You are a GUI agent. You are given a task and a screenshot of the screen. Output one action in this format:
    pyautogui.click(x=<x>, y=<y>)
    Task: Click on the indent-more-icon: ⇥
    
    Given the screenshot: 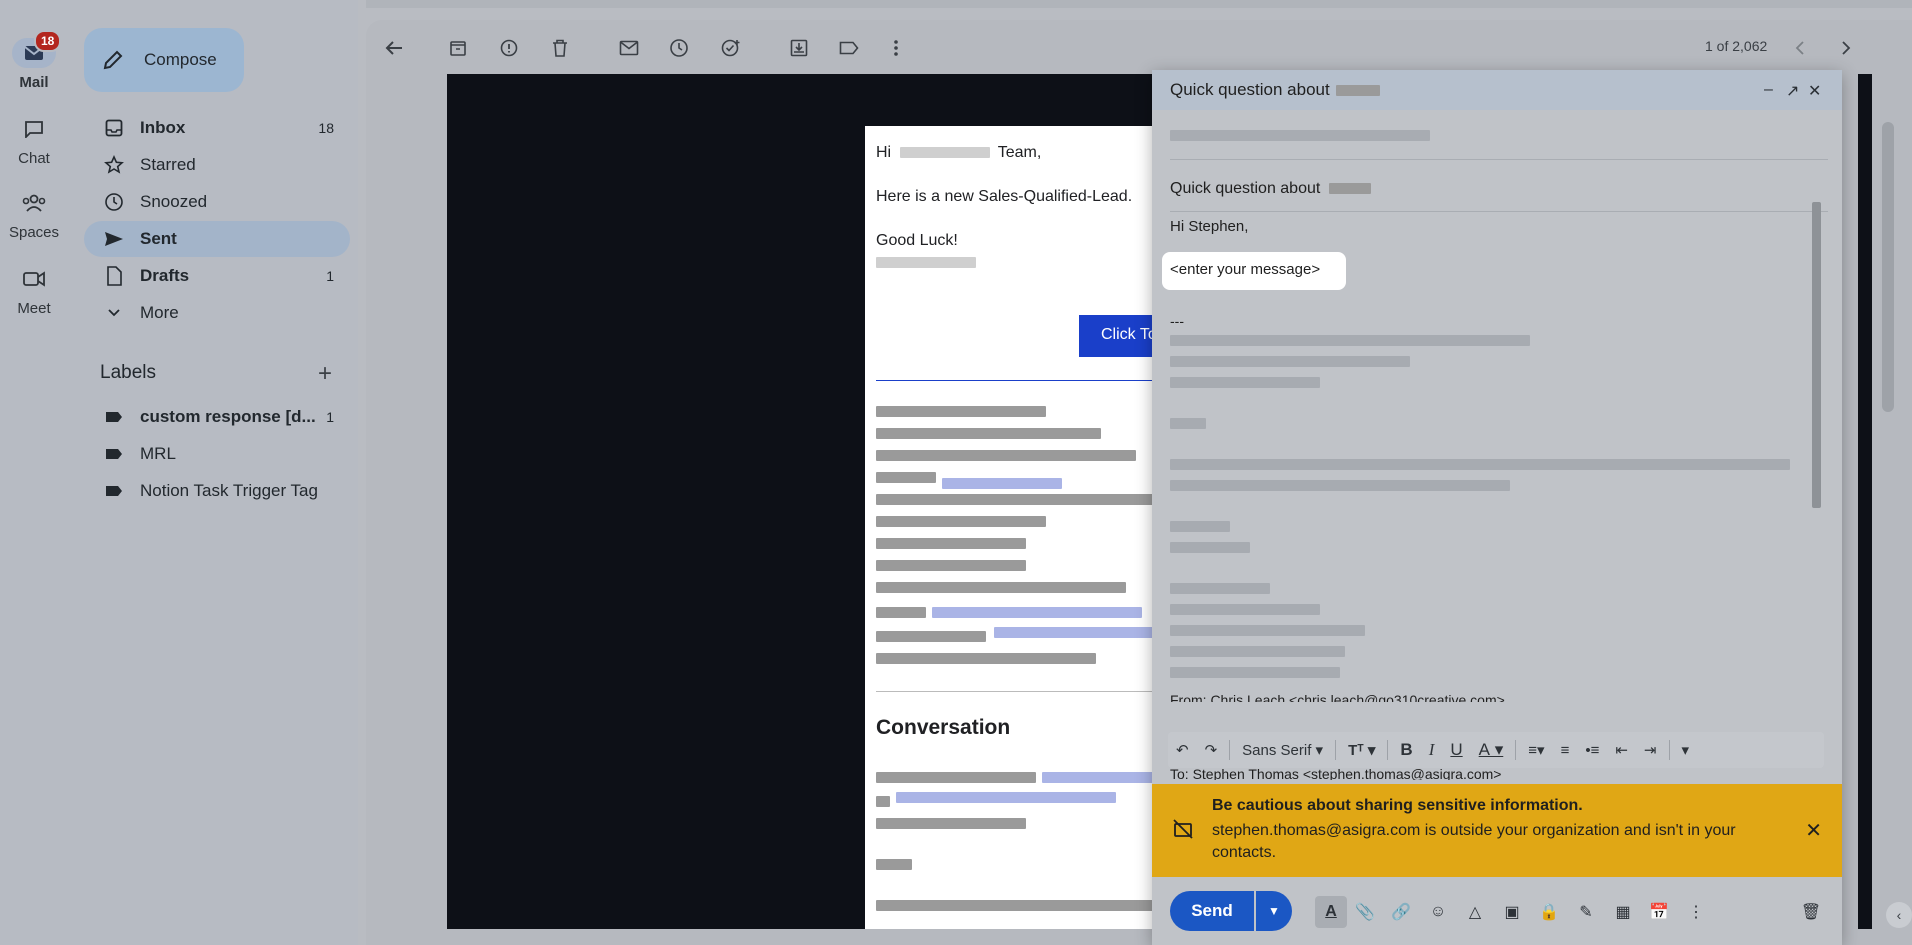 What is the action you would take?
    pyautogui.click(x=1650, y=750)
    